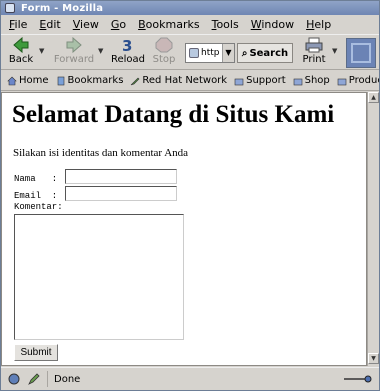  What do you see at coordinates (42, 51) in the screenshot?
I see `back-dropdown-icon: ▼` at bounding box center [42, 51].